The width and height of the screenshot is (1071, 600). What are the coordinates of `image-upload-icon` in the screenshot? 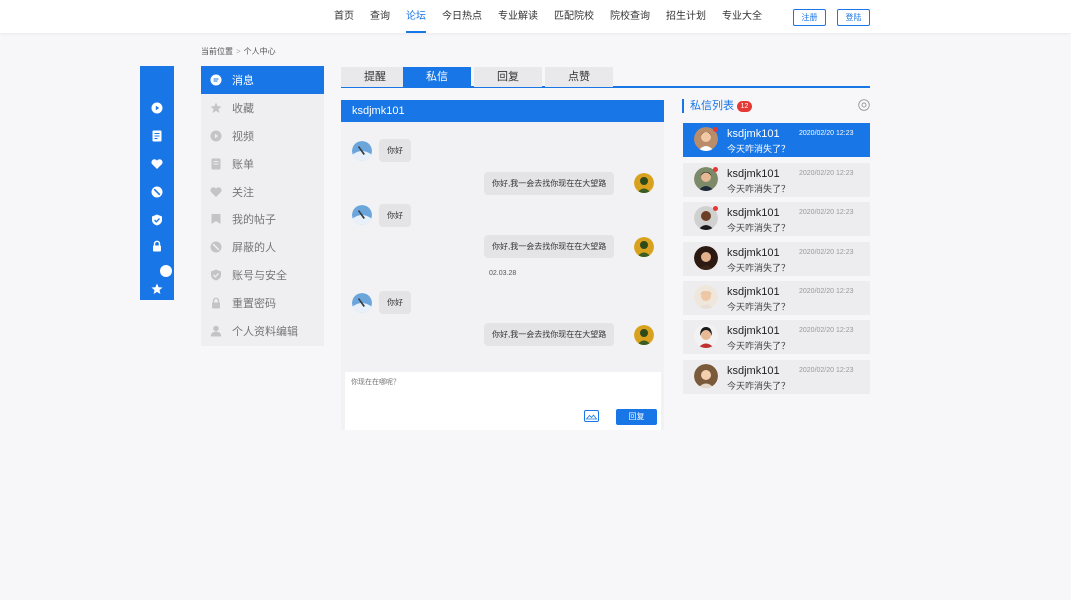 It's located at (591, 416).